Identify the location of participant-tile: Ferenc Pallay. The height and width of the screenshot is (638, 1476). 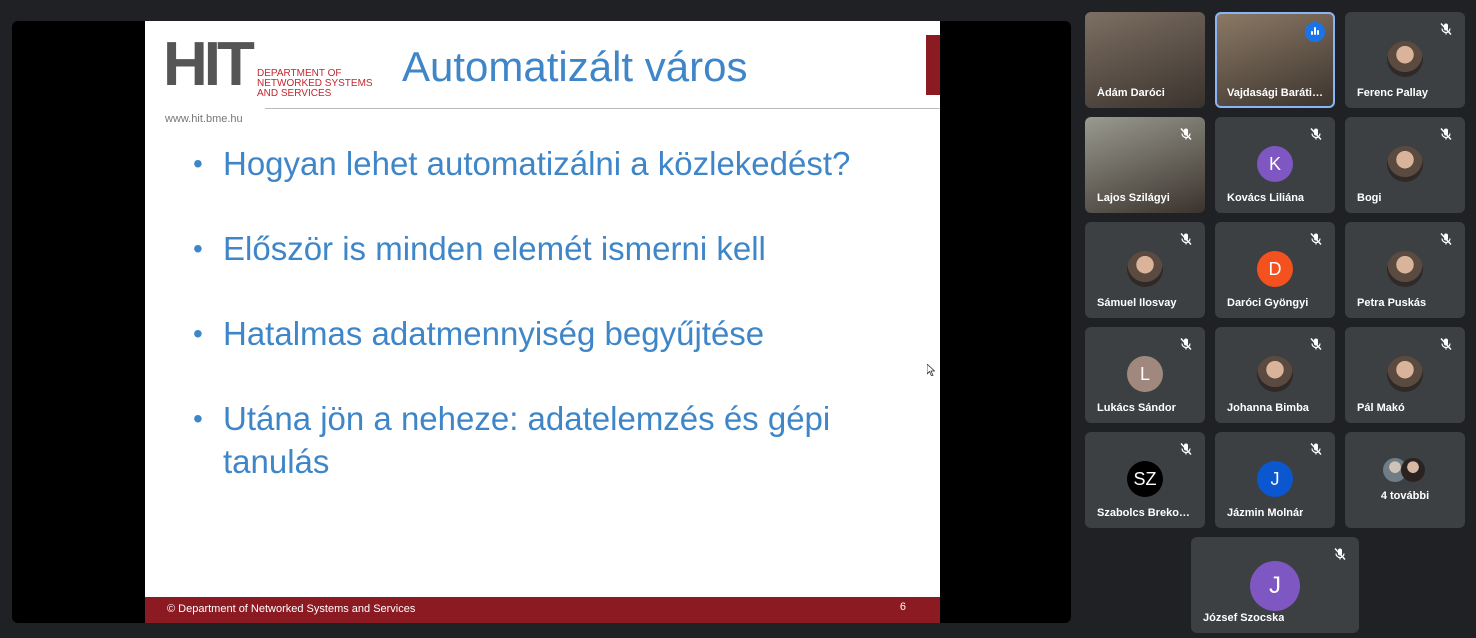
(1405, 60).